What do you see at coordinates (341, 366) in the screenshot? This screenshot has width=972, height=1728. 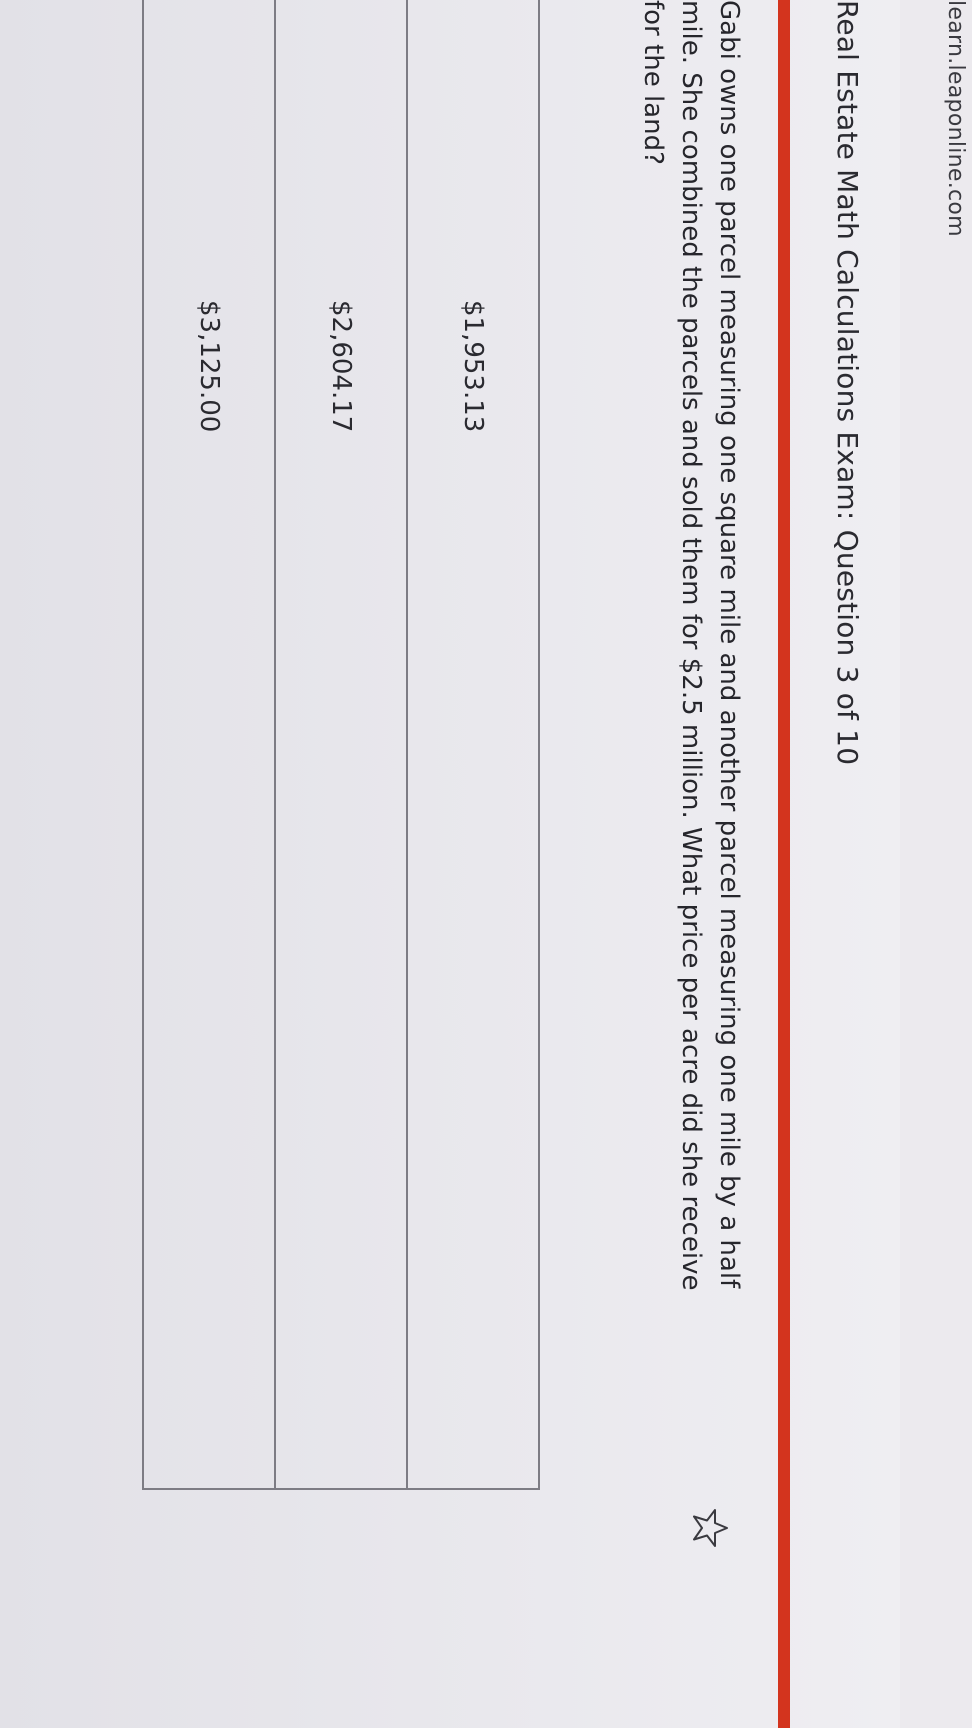 I see `answer-label: $2,604.17` at bounding box center [341, 366].